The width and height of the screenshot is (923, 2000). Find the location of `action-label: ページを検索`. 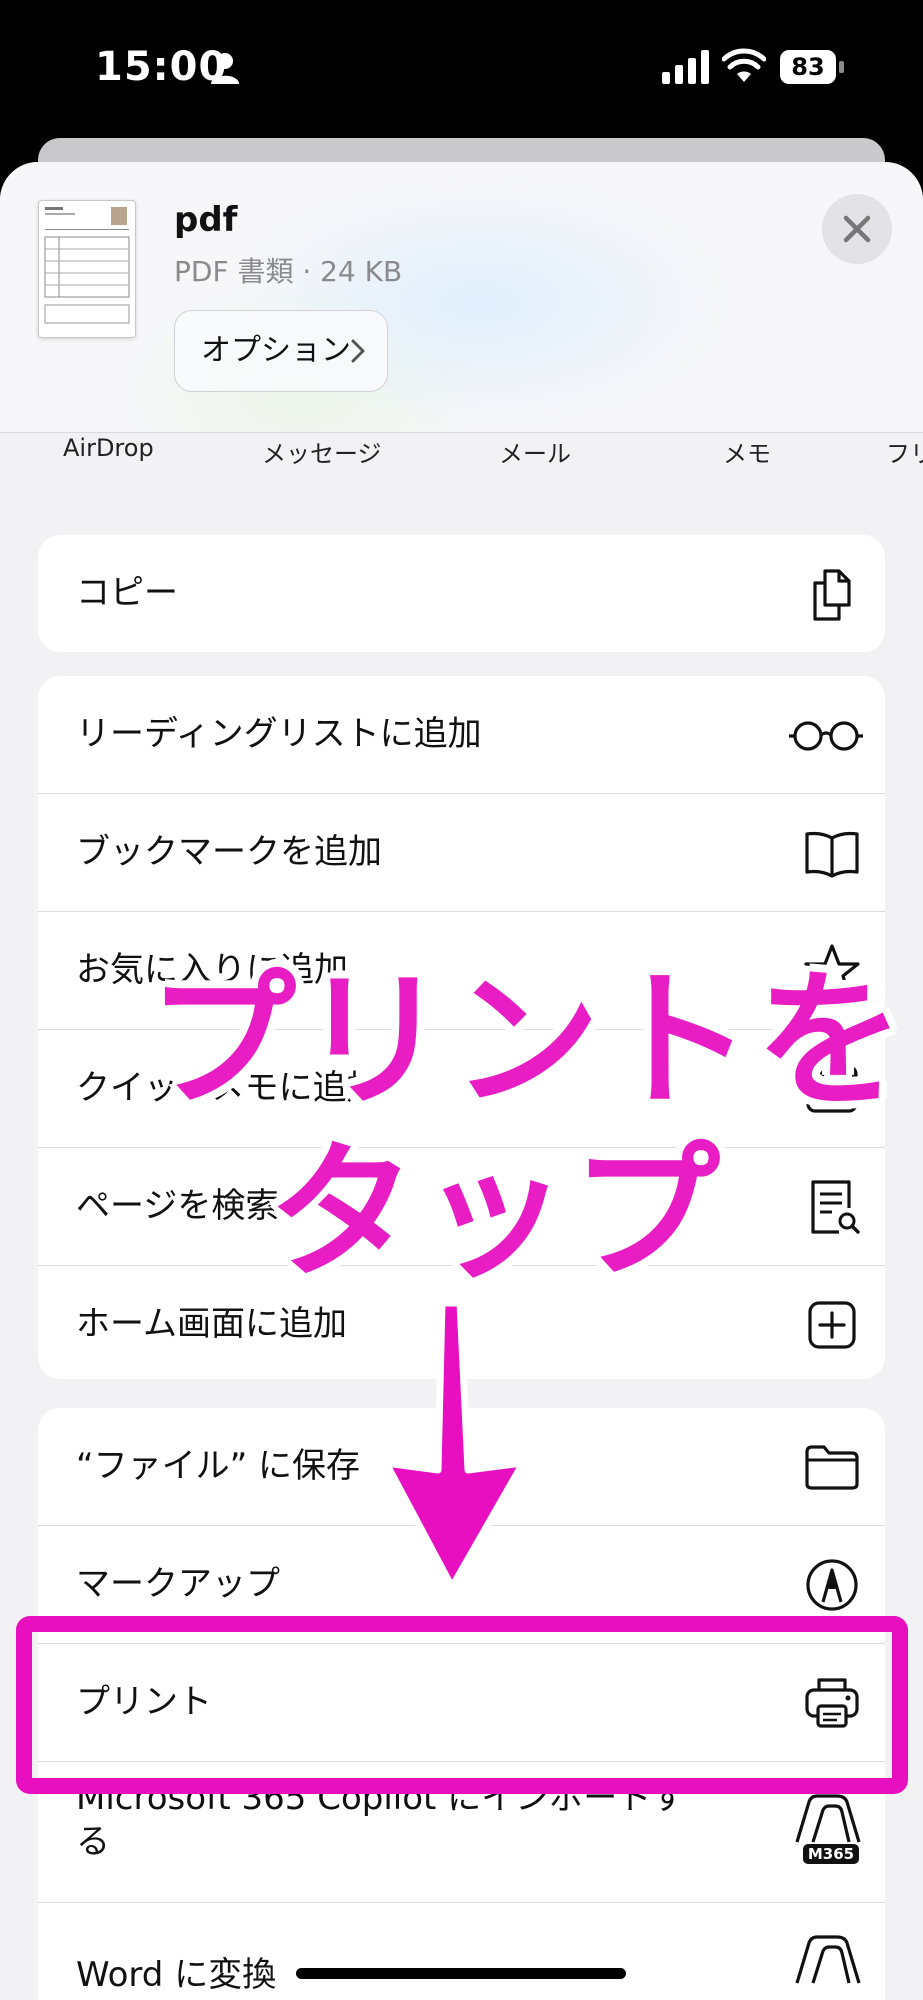

action-label: ページを検索 is located at coordinates (178, 1206).